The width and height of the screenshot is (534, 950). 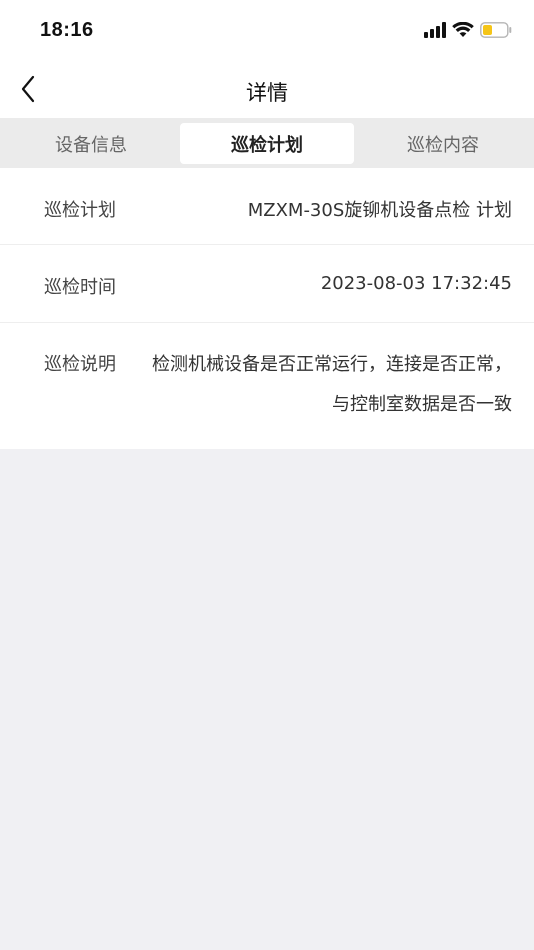 What do you see at coordinates (416, 283) in the screenshot?
I see `time-value: 2023-08-03 17:32:45` at bounding box center [416, 283].